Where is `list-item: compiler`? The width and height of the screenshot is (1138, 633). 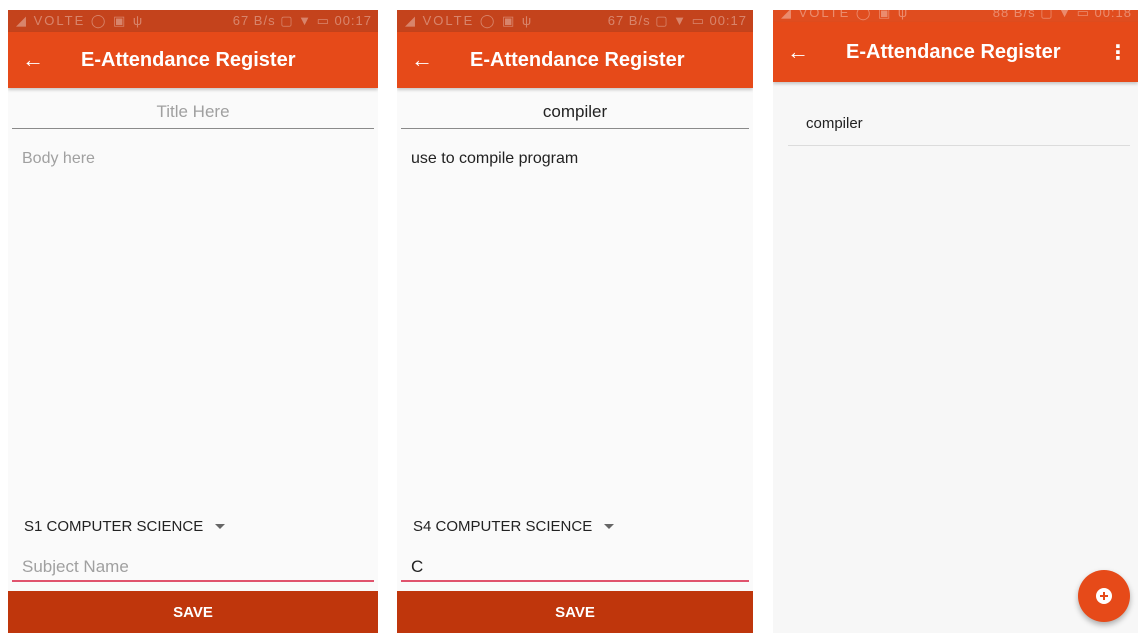 list-item: compiler is located at coordinates (959, 126).